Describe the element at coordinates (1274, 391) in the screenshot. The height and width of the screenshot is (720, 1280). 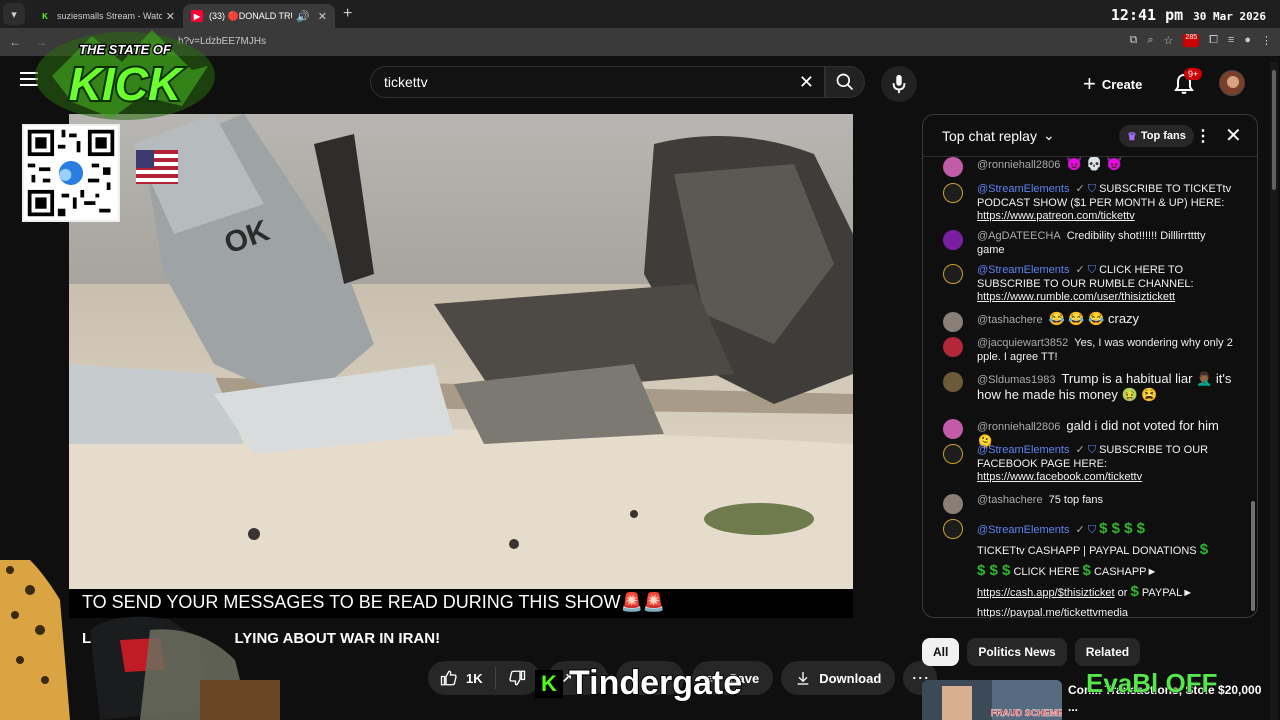
I see `page-scrollbar` at that location.